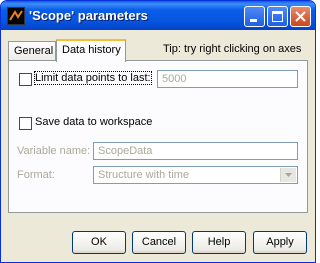 This screenshot has height=263, width=320. Describe the element at coordinates (159, 242) in the screenshot. I see `cancel-button: Cancel` at that location.